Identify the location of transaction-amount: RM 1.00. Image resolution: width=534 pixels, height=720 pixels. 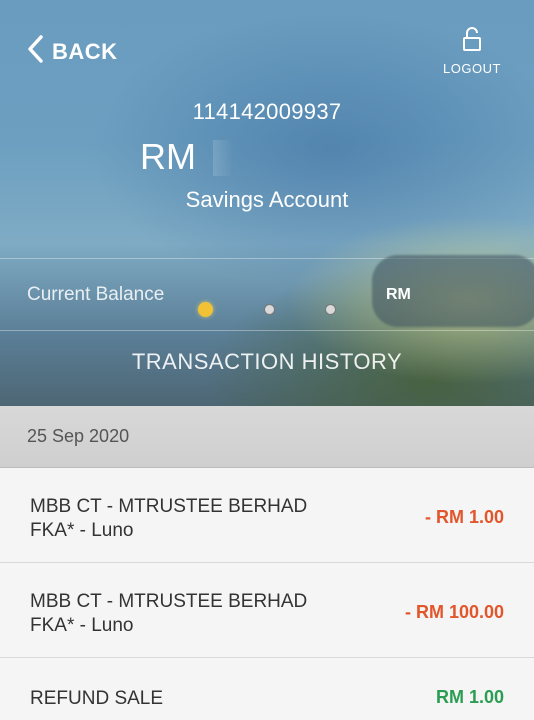
(469, 697).